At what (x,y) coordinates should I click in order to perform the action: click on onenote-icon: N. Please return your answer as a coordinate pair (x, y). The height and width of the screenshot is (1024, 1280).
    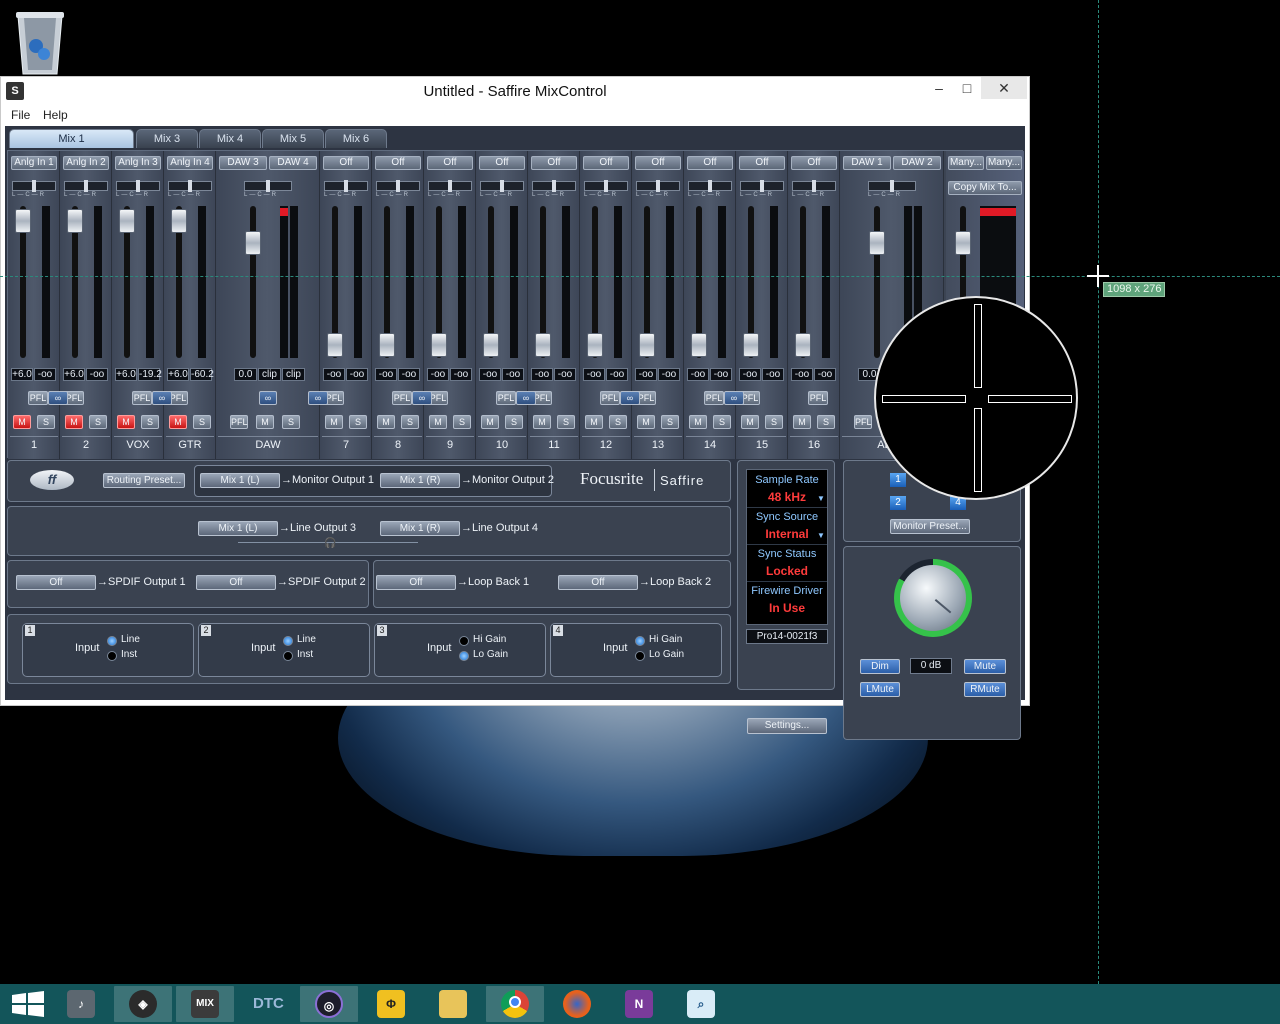
    Looking at the image, I should click on (639, 1004).